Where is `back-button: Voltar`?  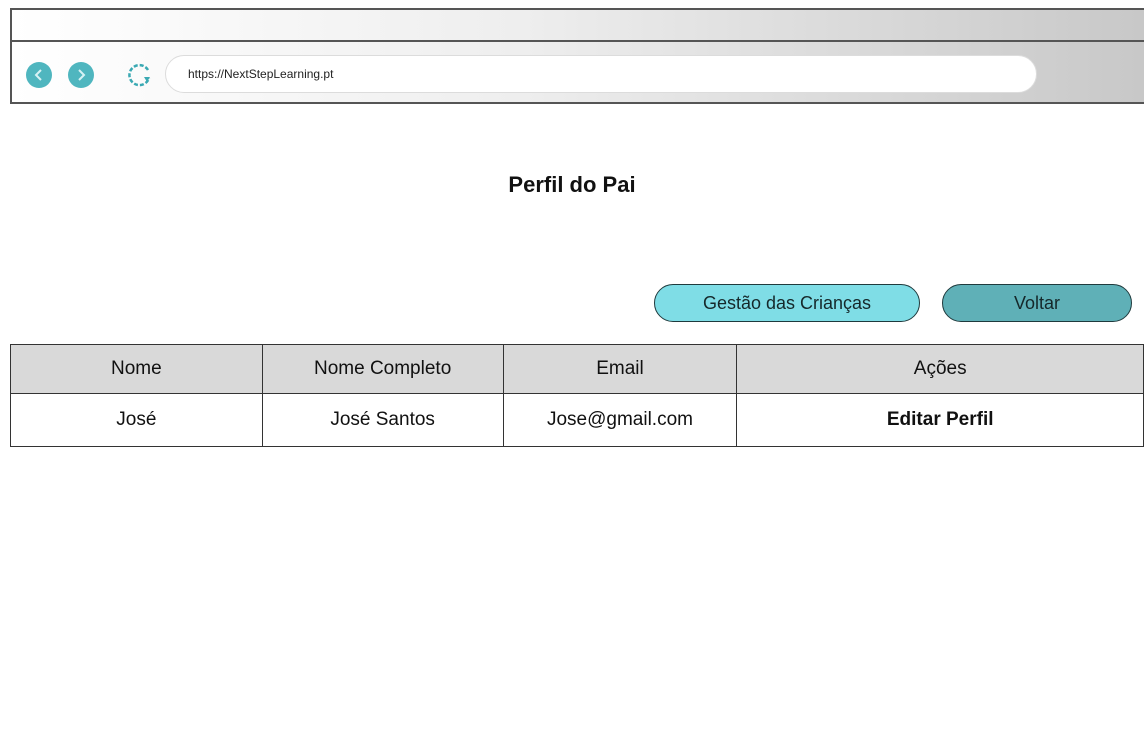 back-button: Voltar is located at coordinates (1037, 303).